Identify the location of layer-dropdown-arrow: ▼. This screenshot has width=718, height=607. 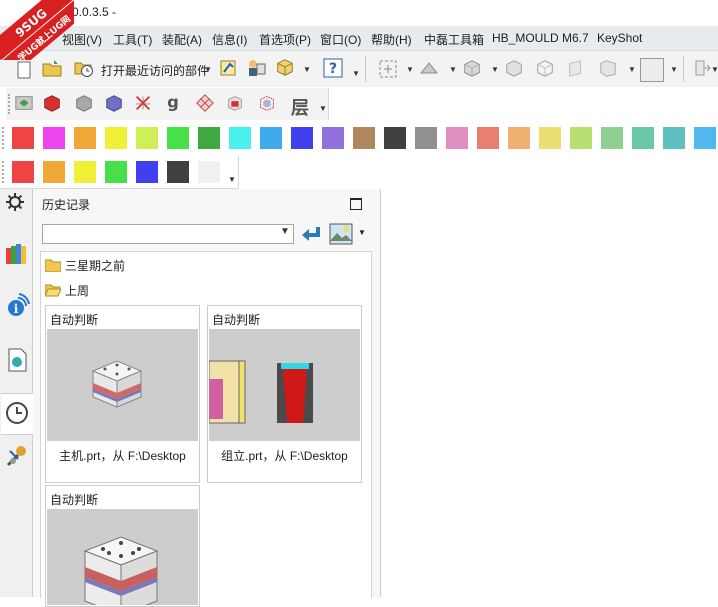
(323, 108).